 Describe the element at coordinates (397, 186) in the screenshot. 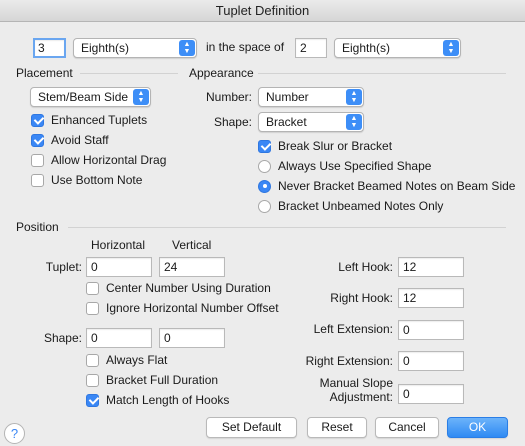

I see `never-bracket-beamed-label: Never Bracket Beamed Notes on Beam Side` at that location.